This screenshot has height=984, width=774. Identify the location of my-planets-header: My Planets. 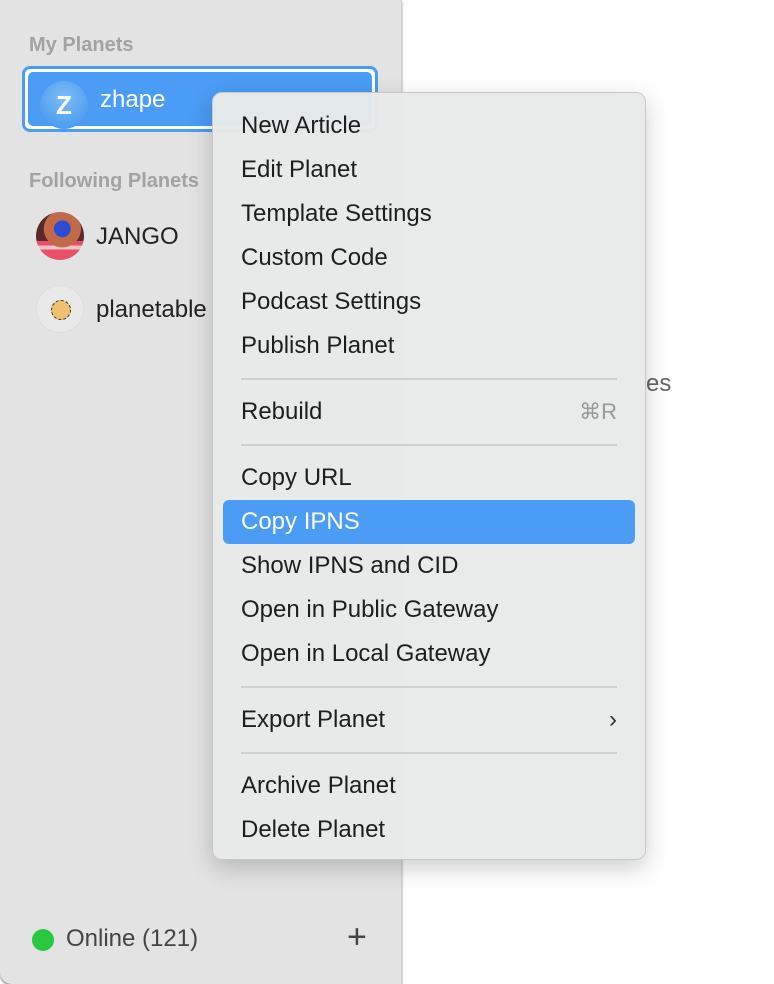
(81, 45).